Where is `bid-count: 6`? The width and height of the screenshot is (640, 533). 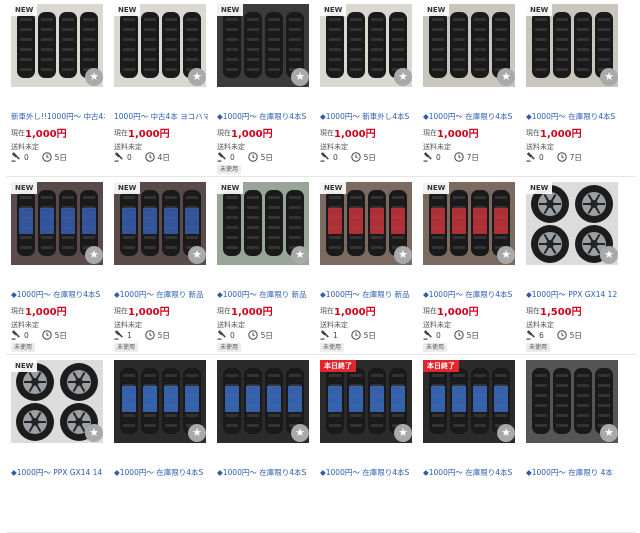 bid-count: 6 is located at coordinates (541, 335).